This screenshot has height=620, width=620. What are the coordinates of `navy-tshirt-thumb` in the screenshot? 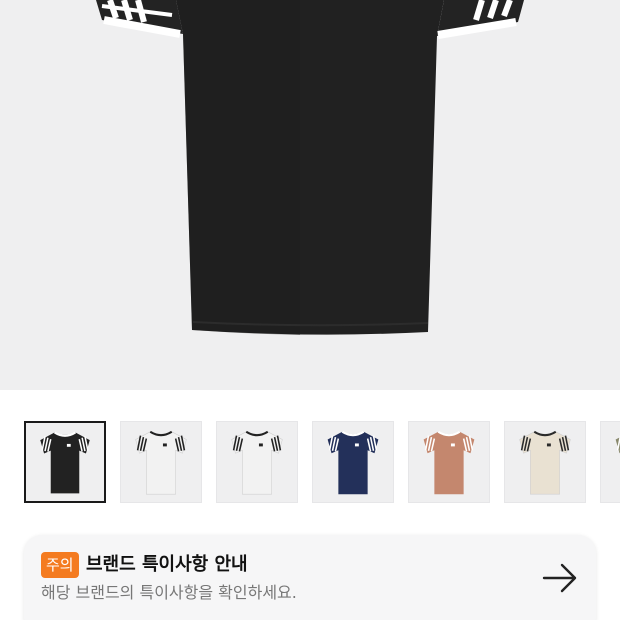 It's located at (353, 462).